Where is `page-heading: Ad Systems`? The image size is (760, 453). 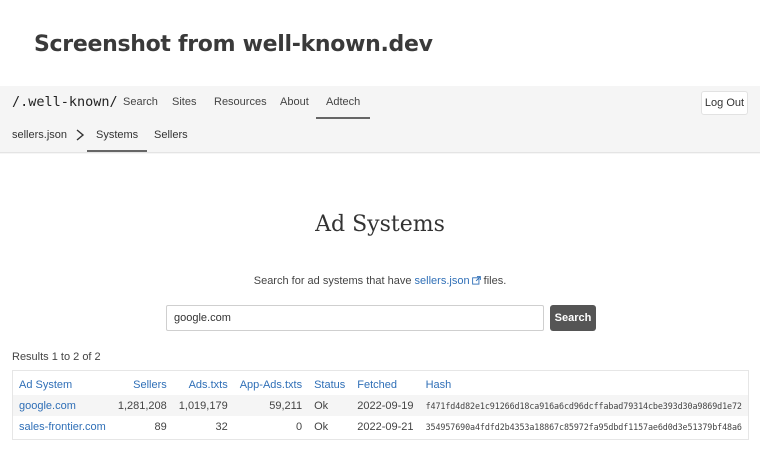 page-heading: Ad Systems is located at coordinates (380, 224).